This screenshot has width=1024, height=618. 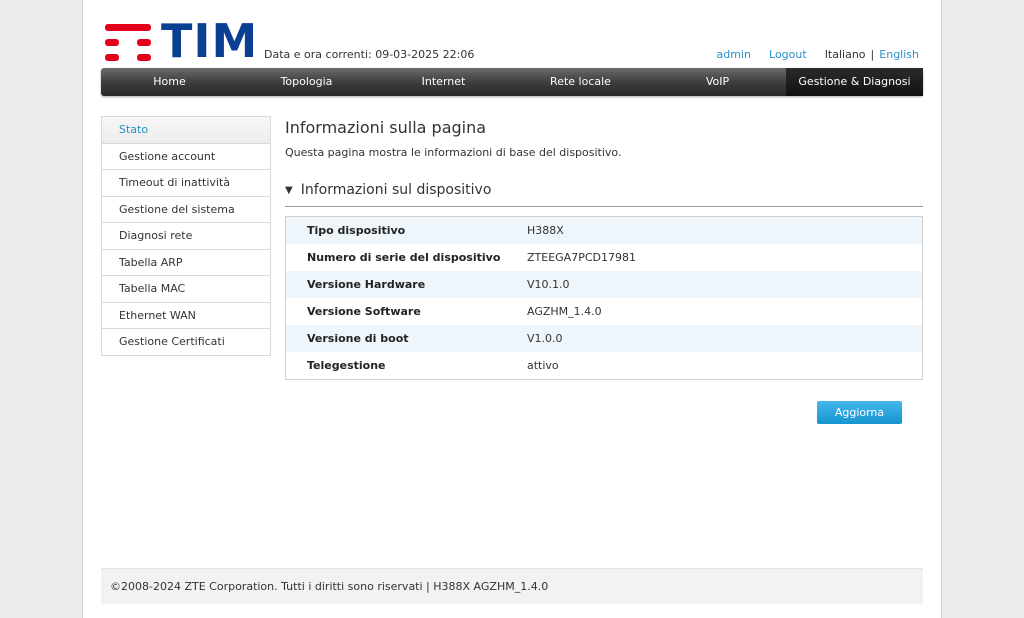 I want to click on refresh-button: Aggiorna, so click(x=859, y=412).